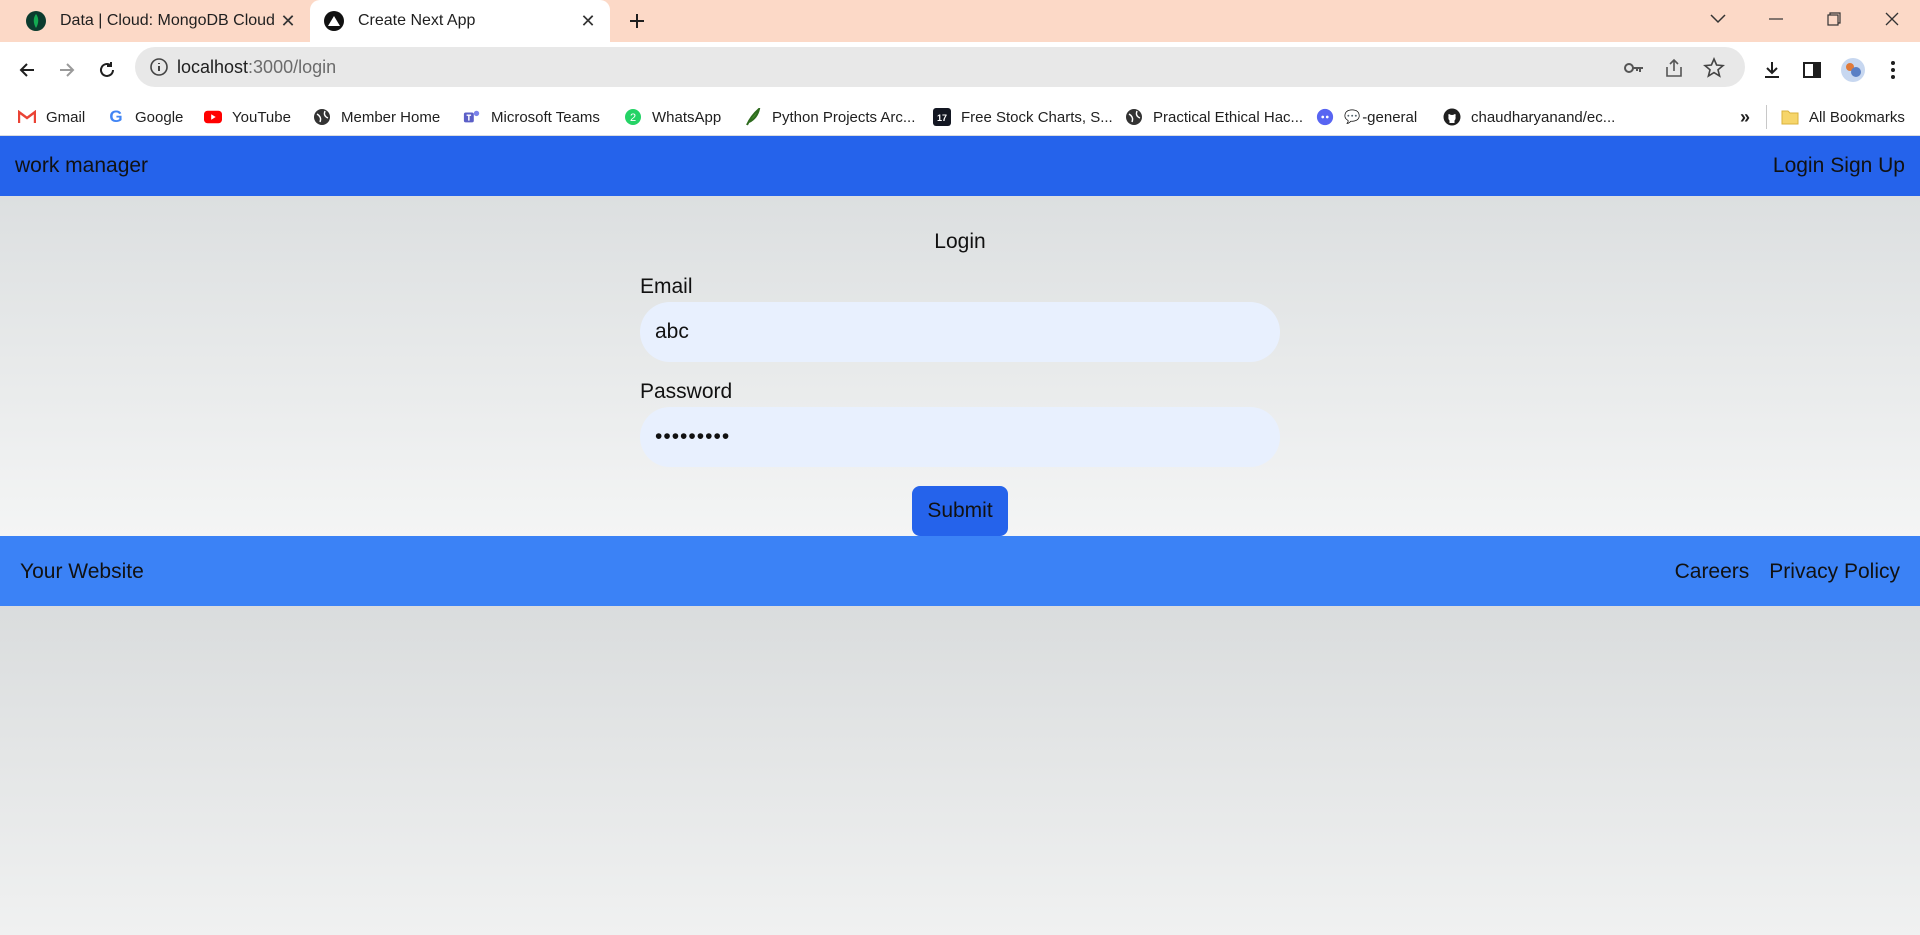 This screenshot has width=1920, height=935. I want to click on close-window-button, so click(1892, 19).